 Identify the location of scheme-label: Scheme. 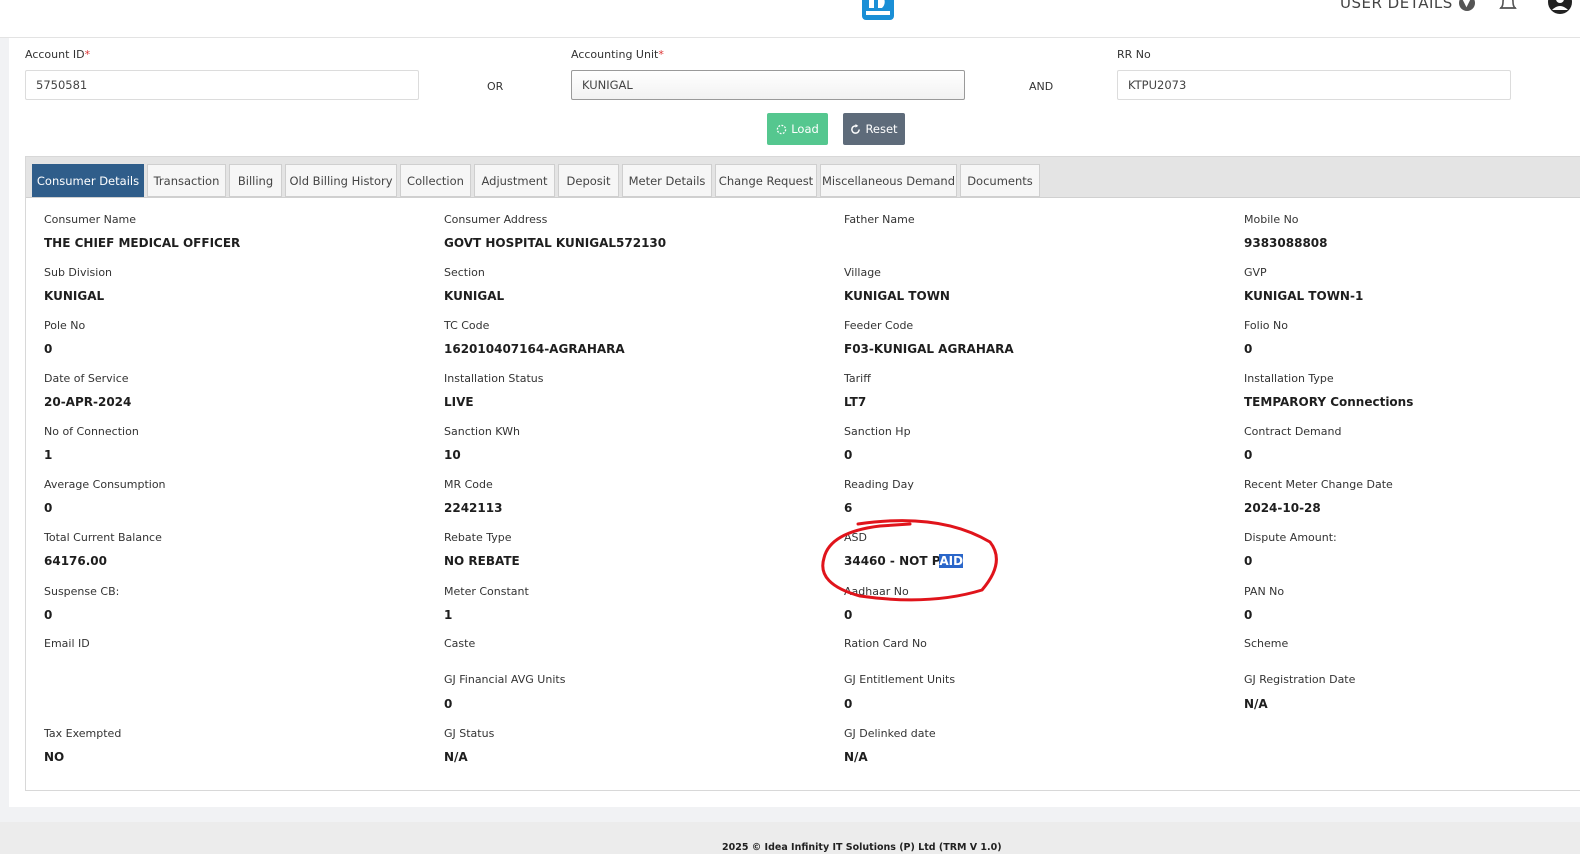
(1266, 643).